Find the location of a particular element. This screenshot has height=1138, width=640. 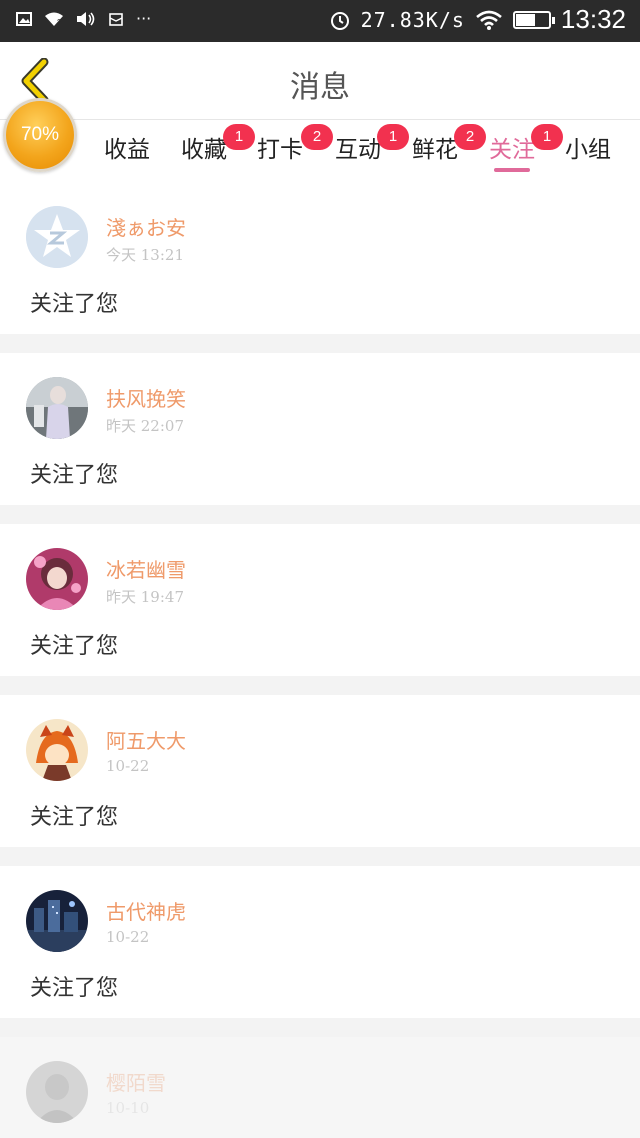

tab-label: 互动 is located at coordinates (358, 150).